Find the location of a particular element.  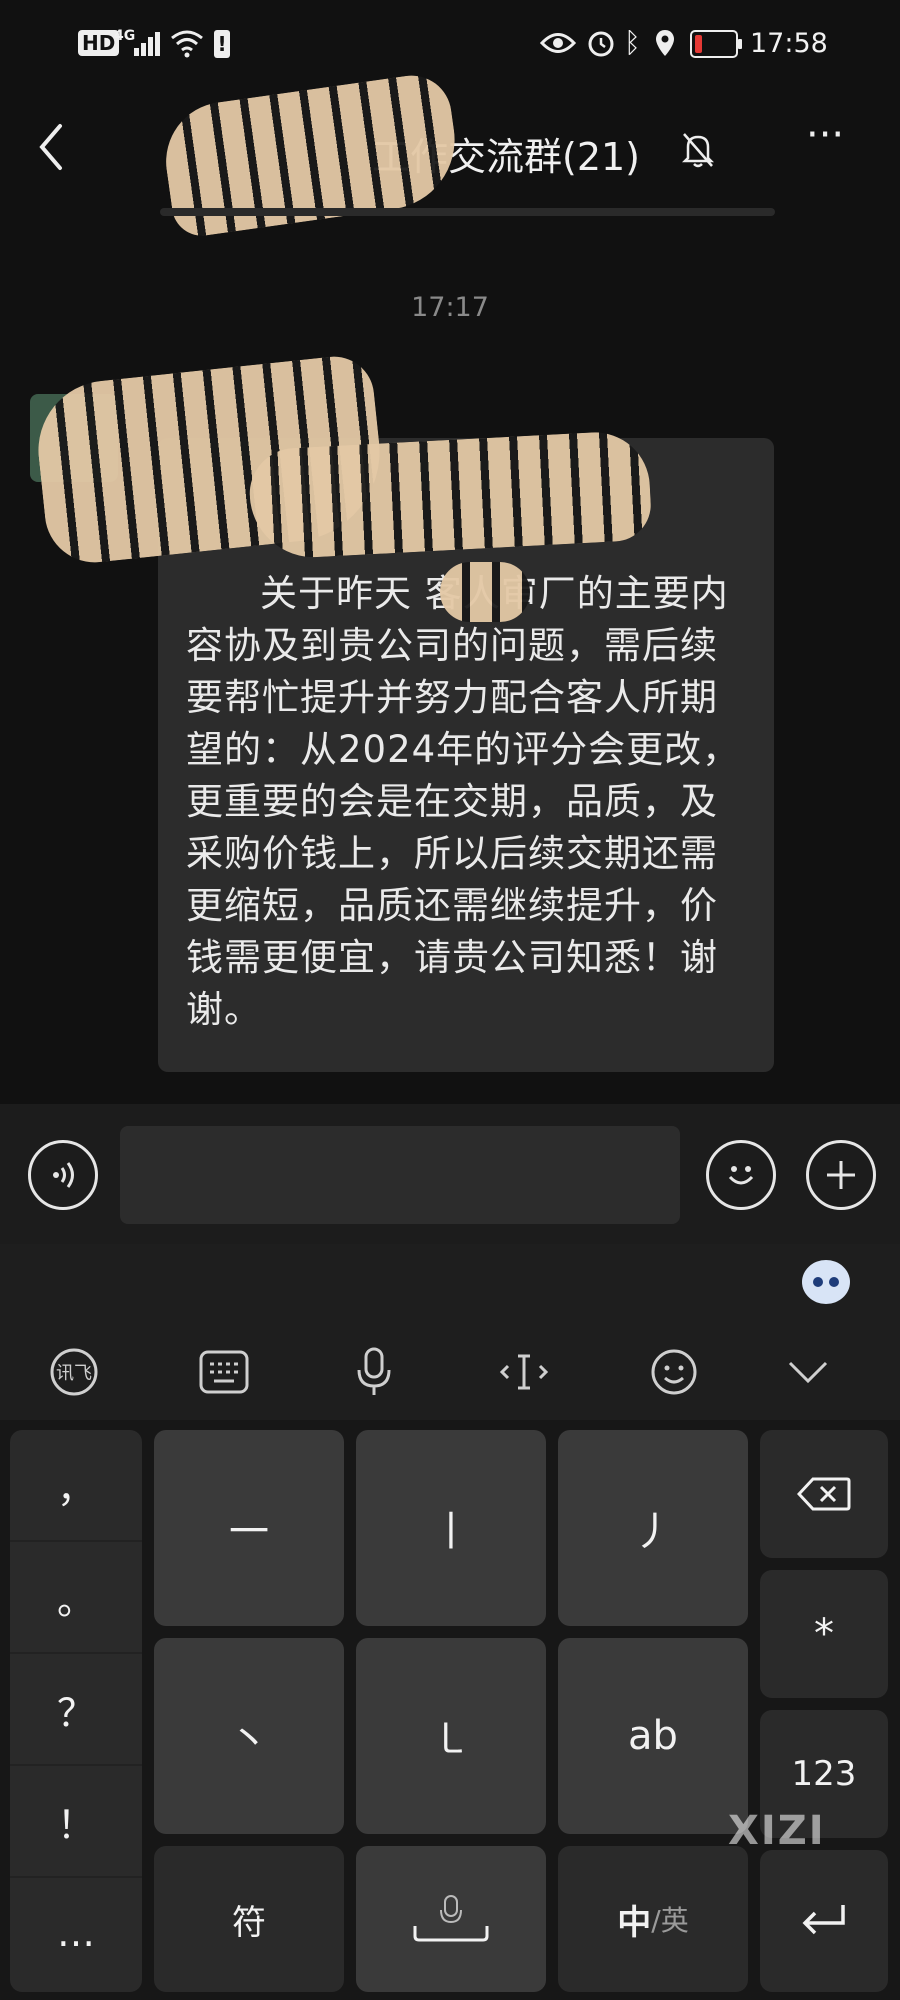

keyboard-layout-icon is located at coordinates (224, 1372).